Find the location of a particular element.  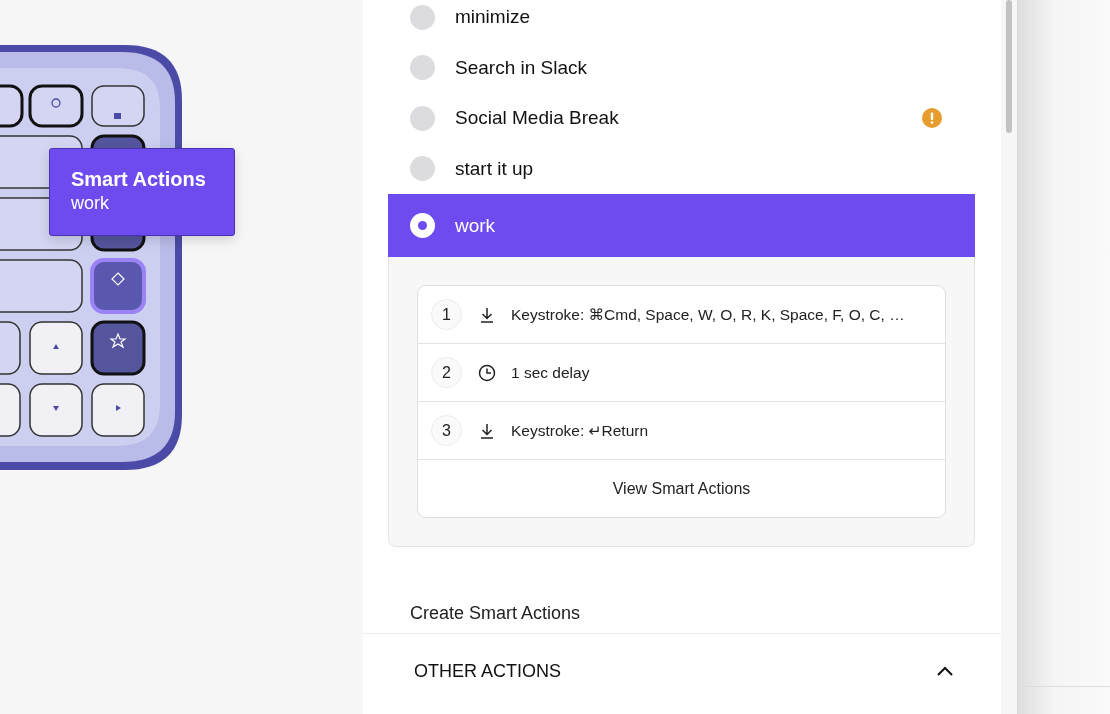

action-label: Social Media Break is located at coordinates (537, 118).